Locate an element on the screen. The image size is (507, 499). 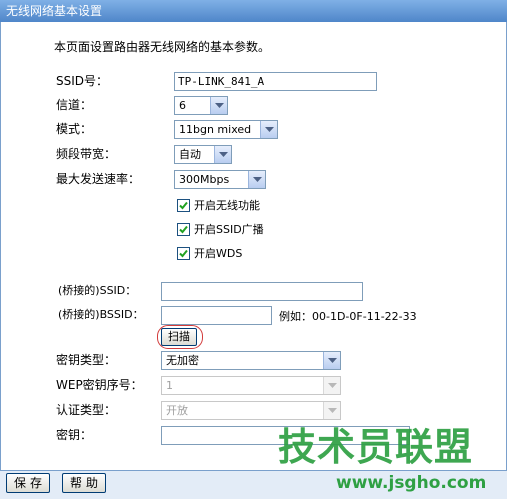
mode-value: 11bgn mixed is located at coordinates (215, 129).